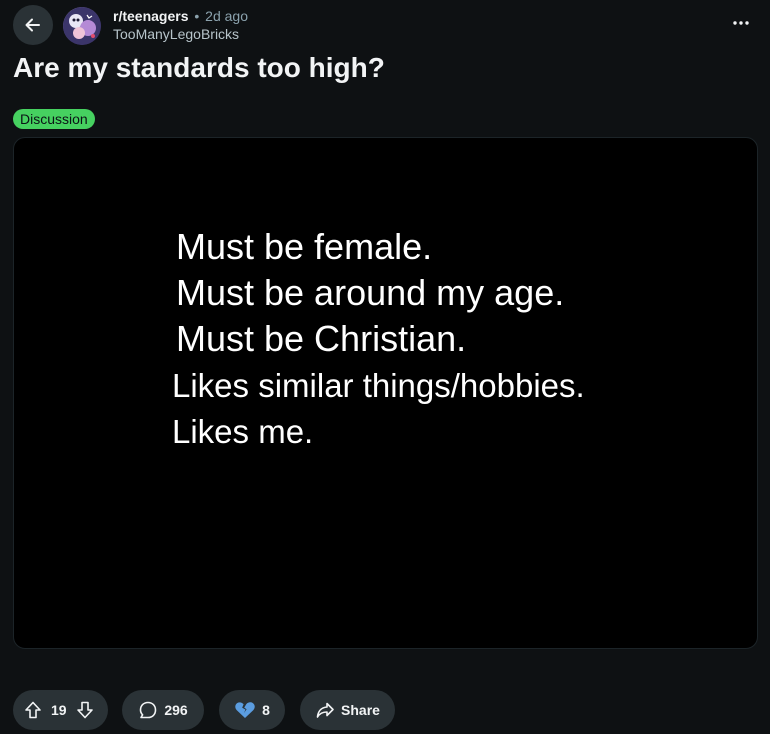 Image resolution: width=770 pixels, height=734 pixels. Describe the element at coordinates (266, 710) in the screenshot. I see `award-count: 8` at that location.